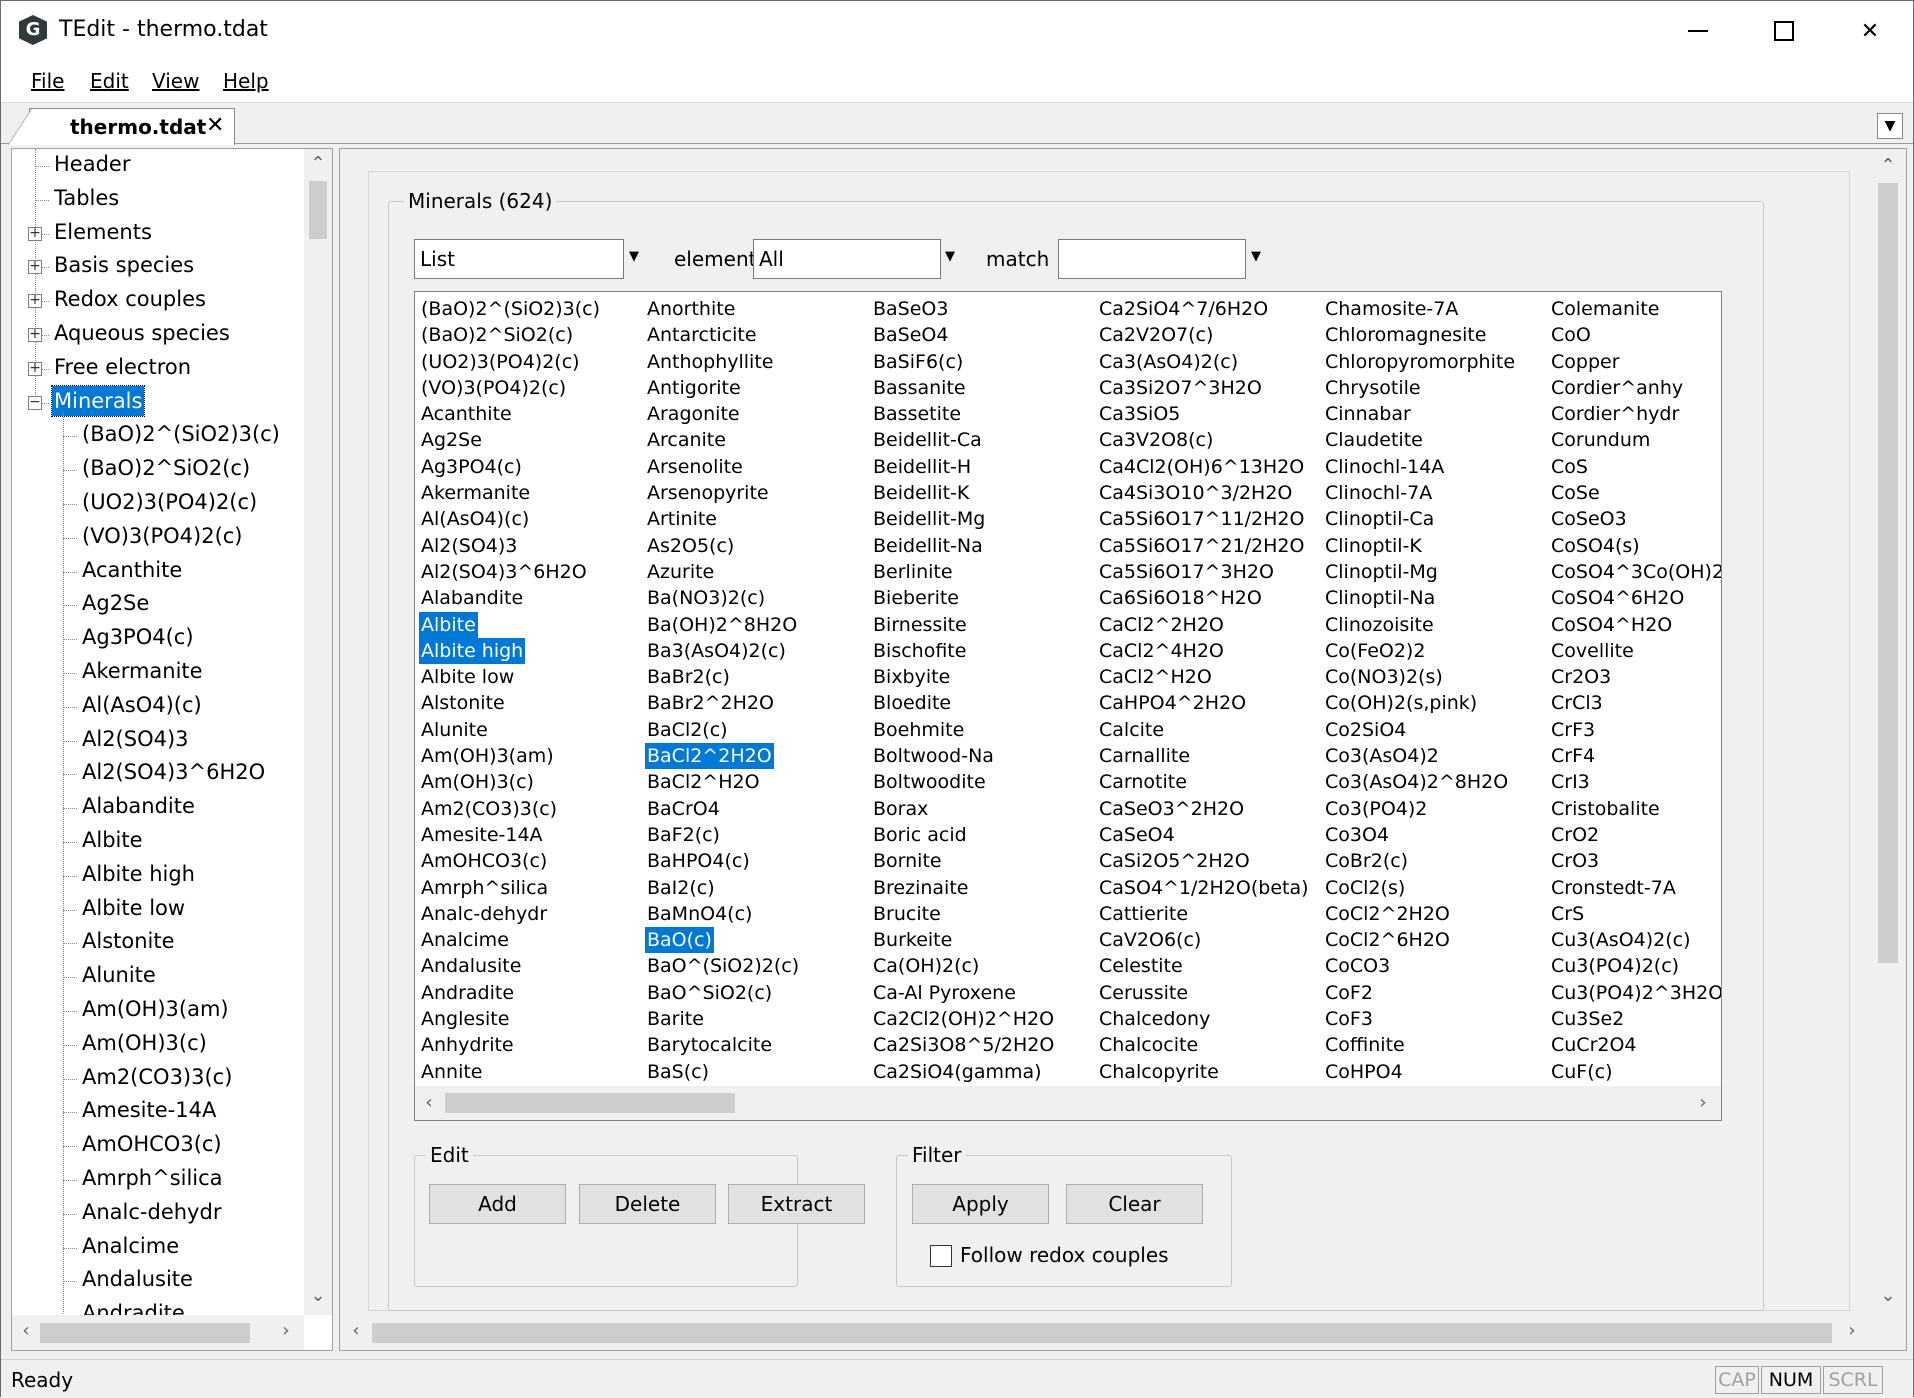 This screenshot has height=1398, width=1914. Describe the element at coordinates (1635, 993) in the screenshot. I see `list-item: Cu3(PO4)2^3H2O` at that location.